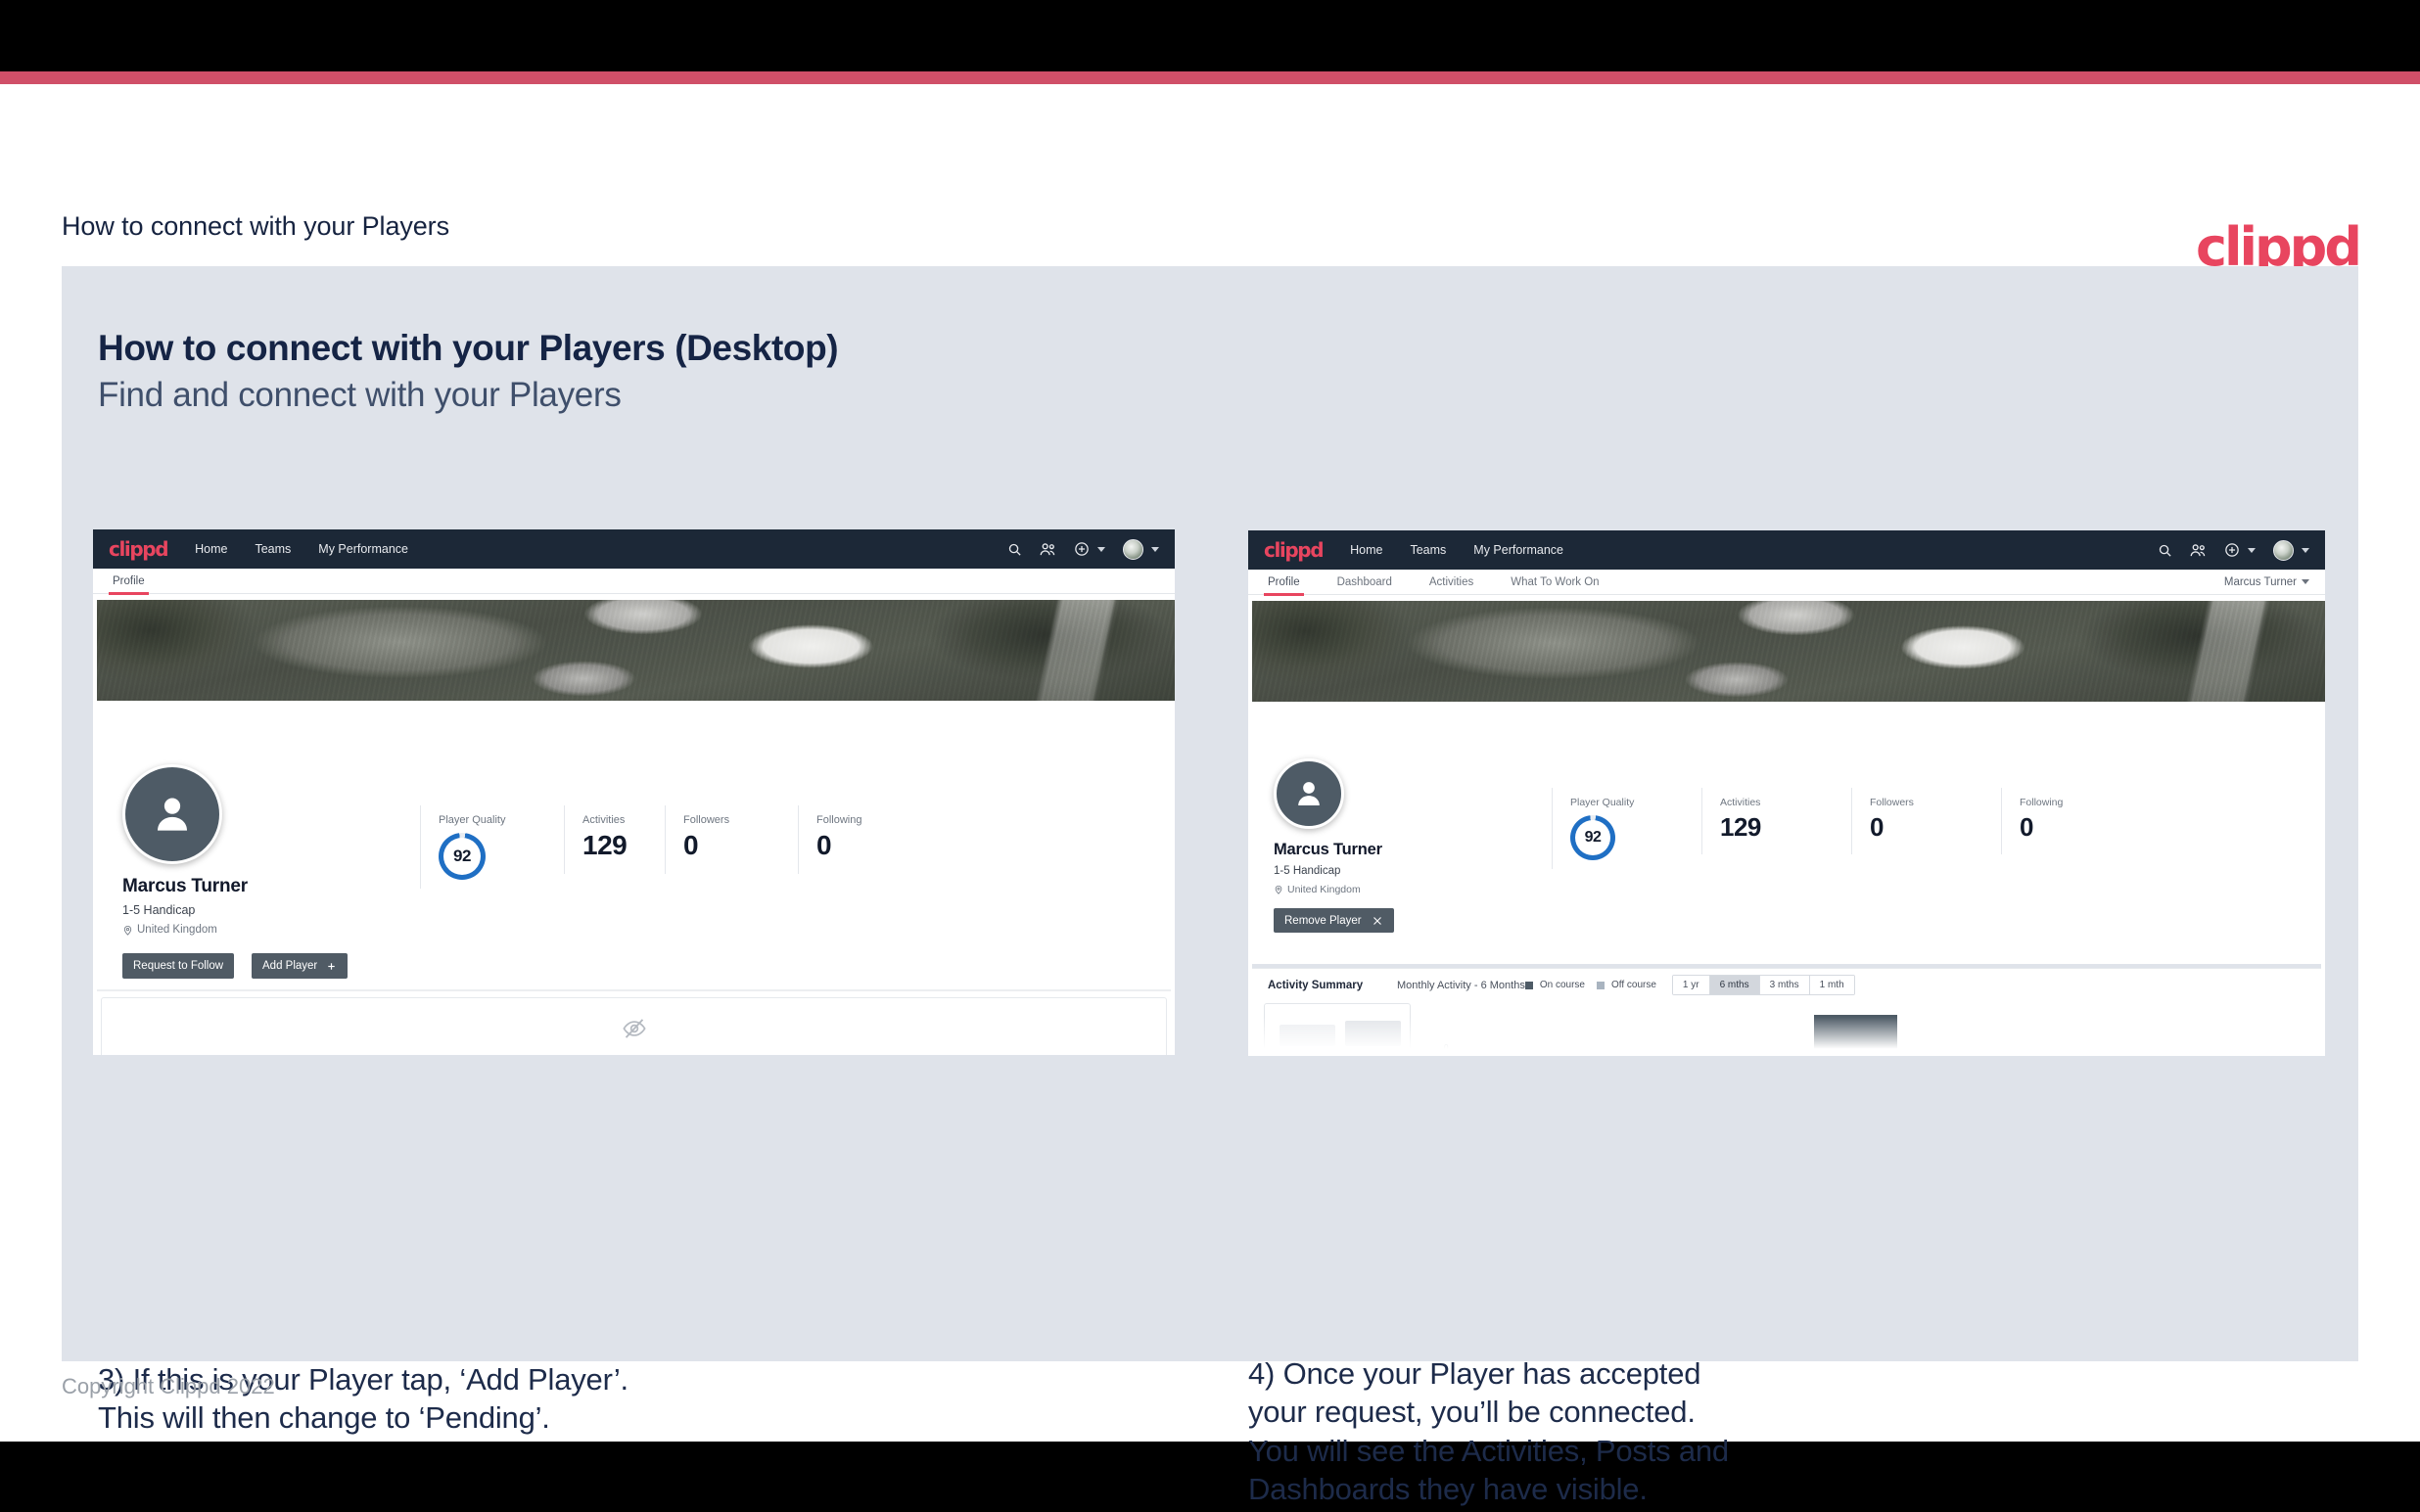 This screenshot has width=2420, height=1512. What do you see at coordinates (1210, 77) in the screenshot?
I see `top-accent-bar` at bounding box center [1210, 77].